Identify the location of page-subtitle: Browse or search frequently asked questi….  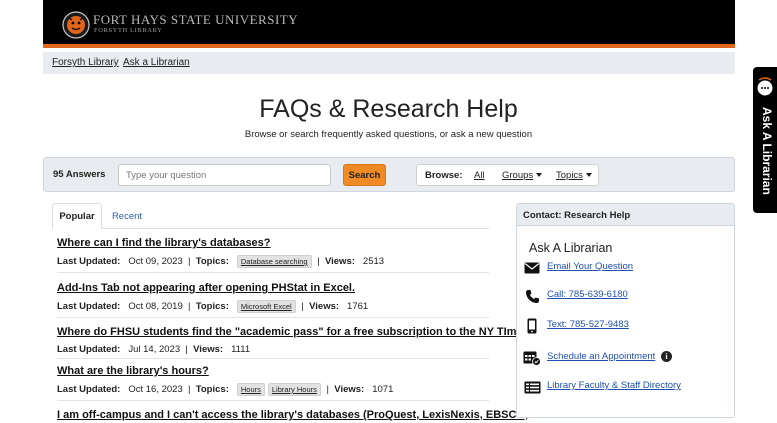
(388, 134).